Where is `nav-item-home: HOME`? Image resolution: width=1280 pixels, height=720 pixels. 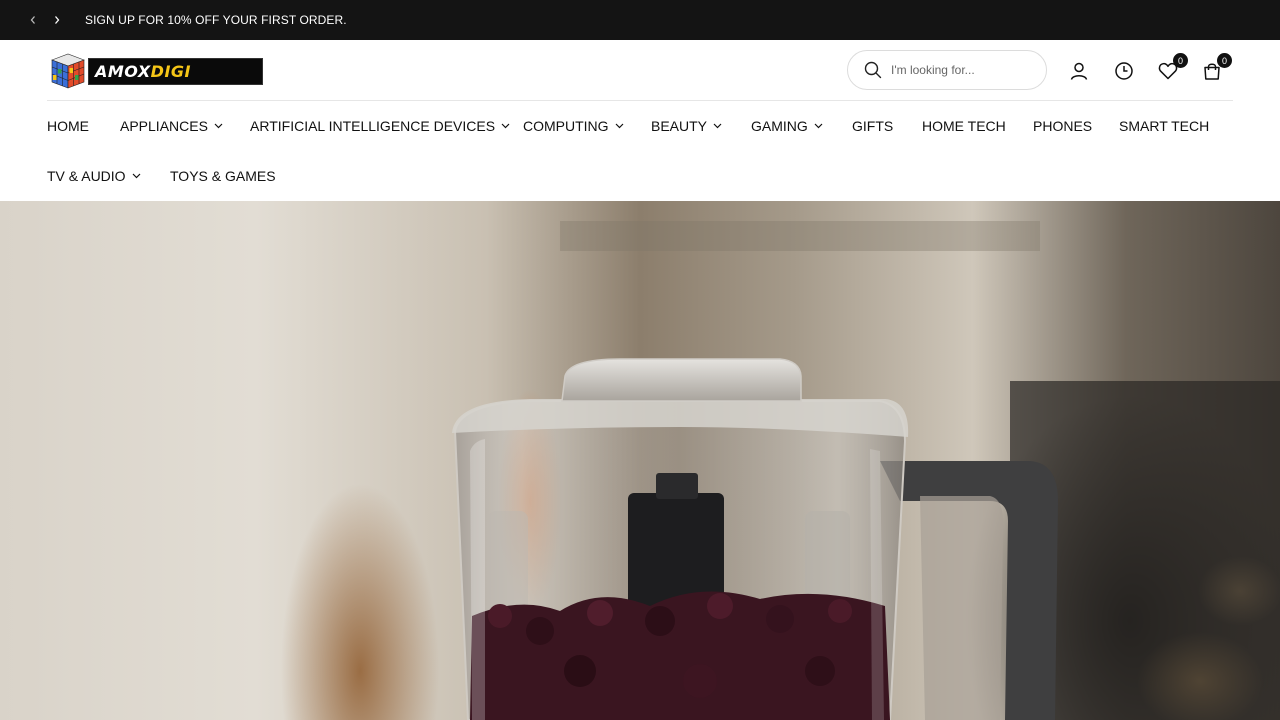 nav-item-home: HOME is located at coordinates (68, 126).